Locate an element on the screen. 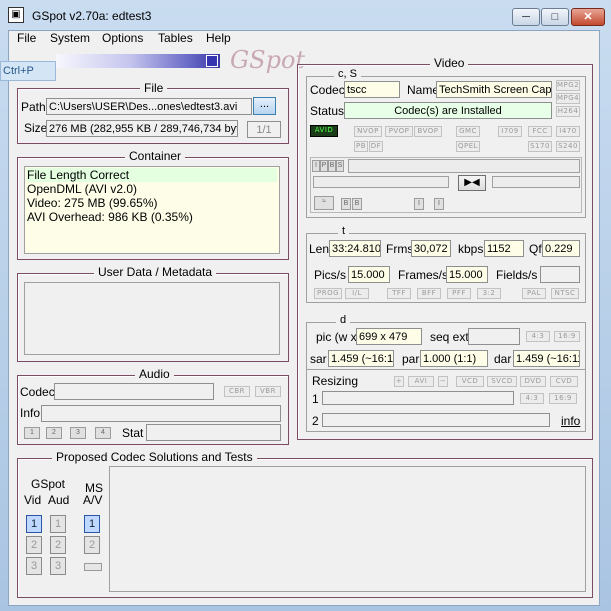  ms-solution-1: 1 is located at coordinates (92, 524).